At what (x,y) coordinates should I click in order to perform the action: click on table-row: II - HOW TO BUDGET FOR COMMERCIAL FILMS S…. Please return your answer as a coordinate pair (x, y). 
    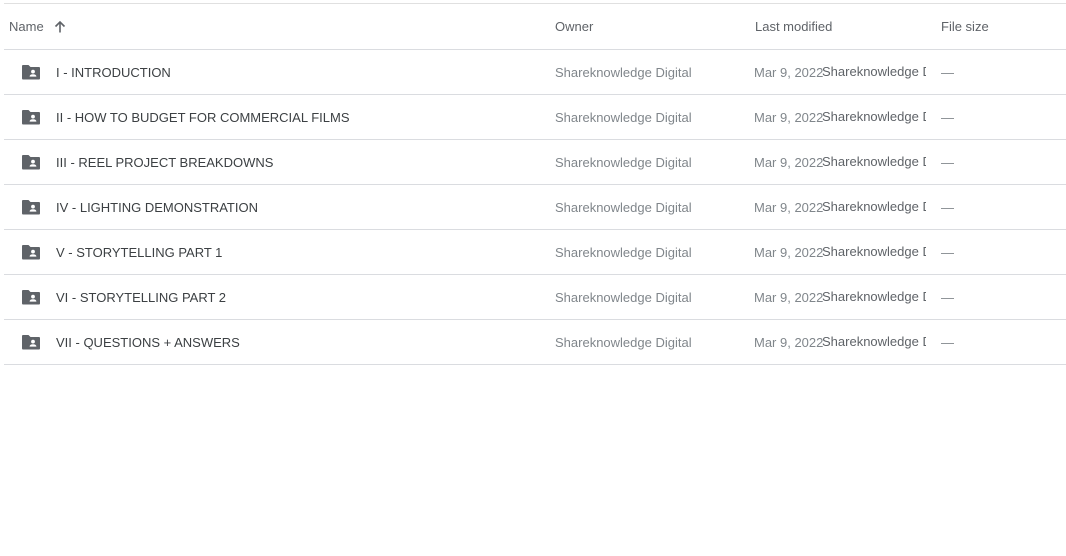
    Looking at the image, I should click on (535, 117).